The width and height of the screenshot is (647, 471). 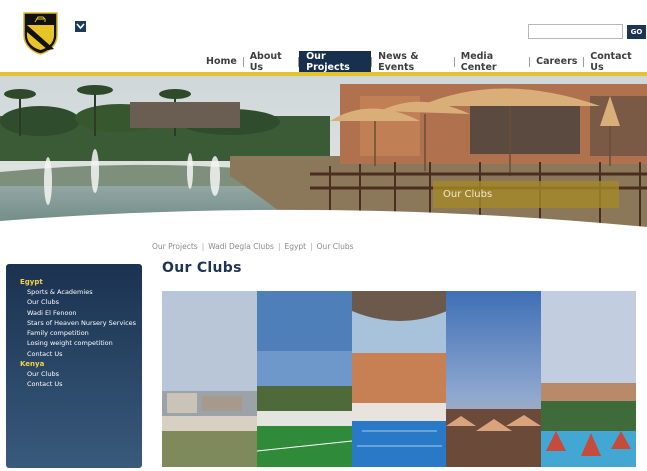 What do you see at coordinates (81, 323) in the screenshot?
I see `sidebar-item-stars-of-heaven: Stars of Heaven Nursery Services` at bounding box center [81, 323].